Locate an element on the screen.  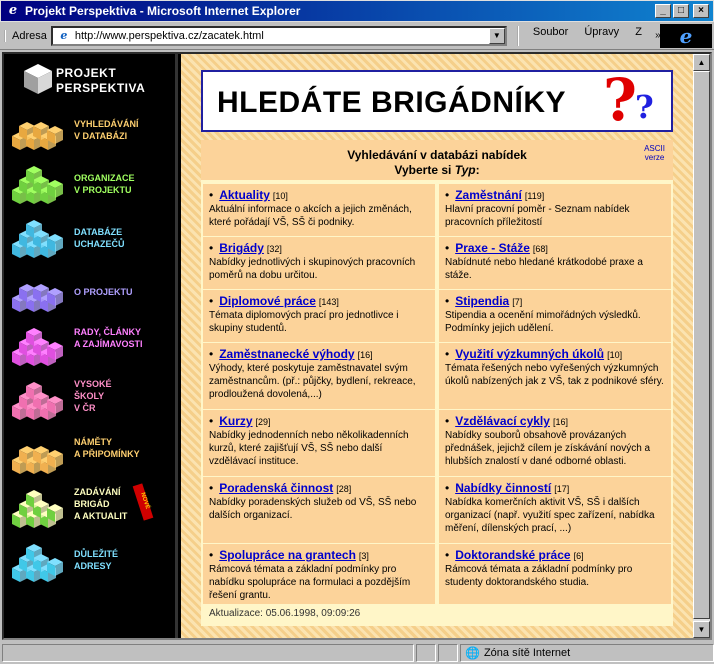
url-input is located at coordinates (274, 35).